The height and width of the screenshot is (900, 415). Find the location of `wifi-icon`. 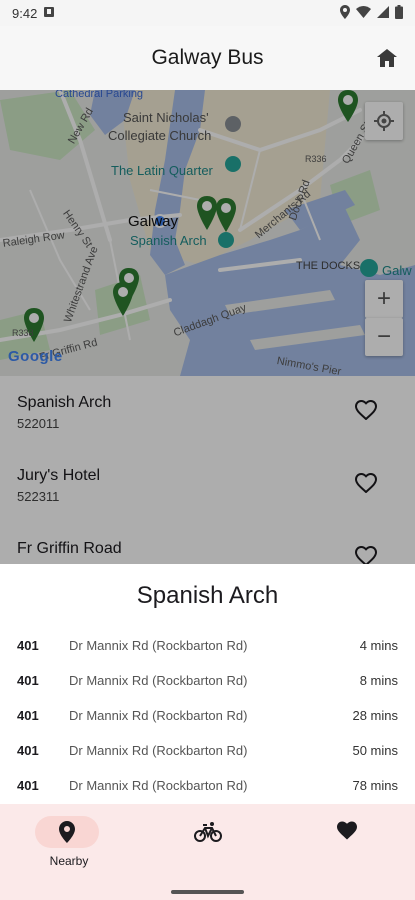

wifi-icon is located at coordinates (363, 13).